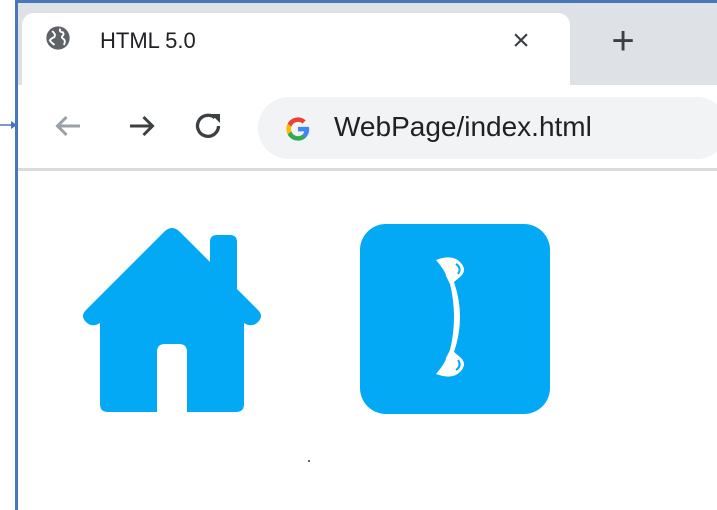 Image resolution: width=717 pixels, height=510 pixels. Describe the element at coordinates (455, 319) in the screenshot. I see `phone-icon` at that location.